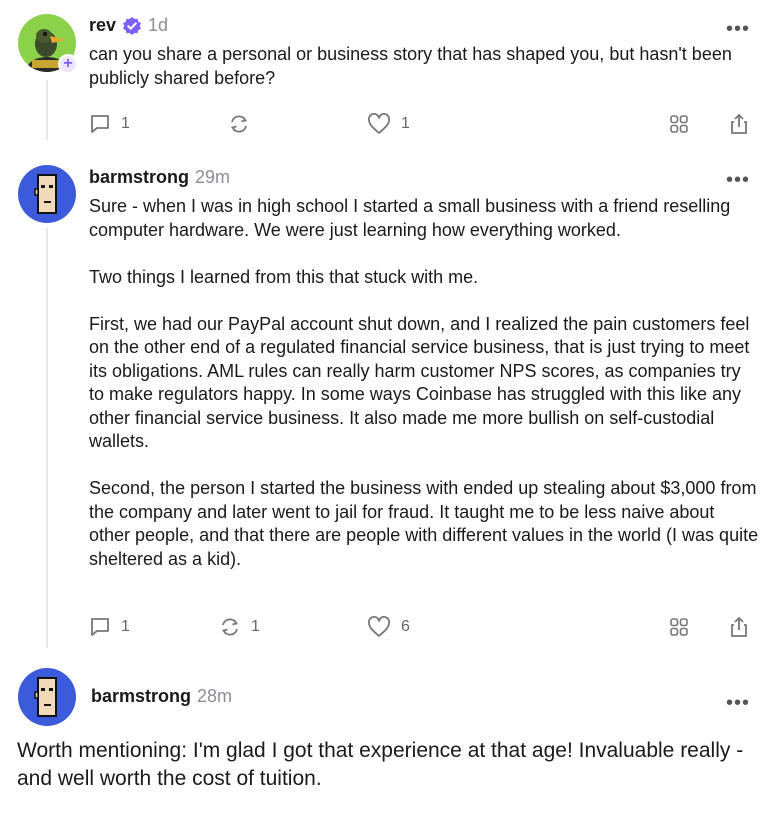 The width and height of the screenshot is (773, 814). Describe the element at coordinates (405, 123) in the screenshot. I see `like-count: 1` at that location.